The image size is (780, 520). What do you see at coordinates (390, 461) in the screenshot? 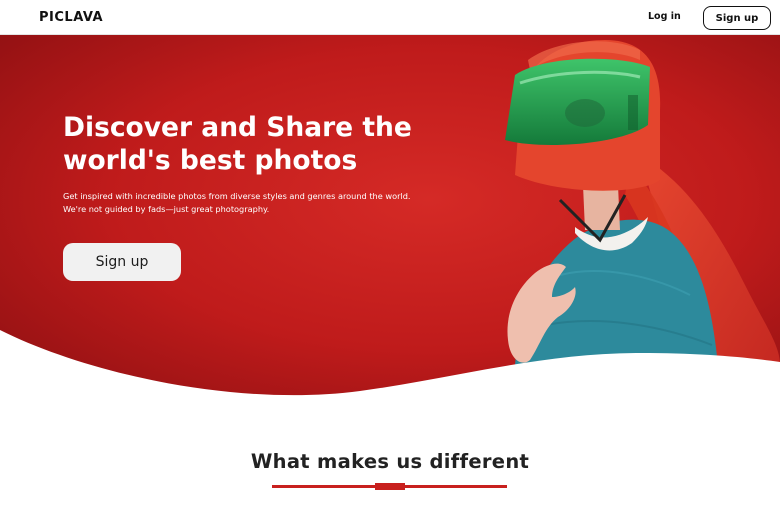
I see `section-title: What makes us different` at bounding box center [390, 461].